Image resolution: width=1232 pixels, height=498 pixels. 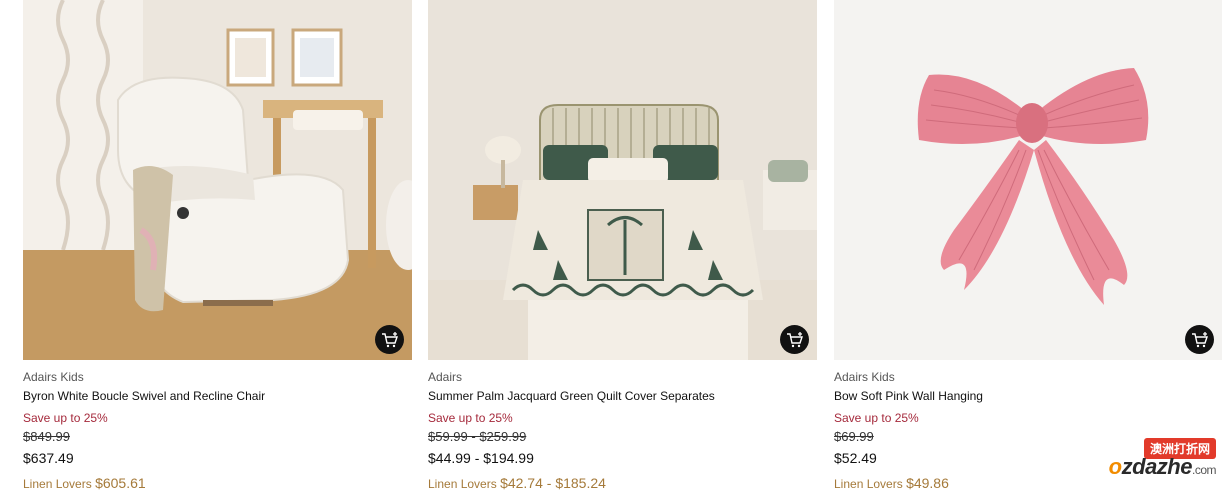 I want to click on member-price: Linen Lovers $605.61, so click(x=217, y=483).